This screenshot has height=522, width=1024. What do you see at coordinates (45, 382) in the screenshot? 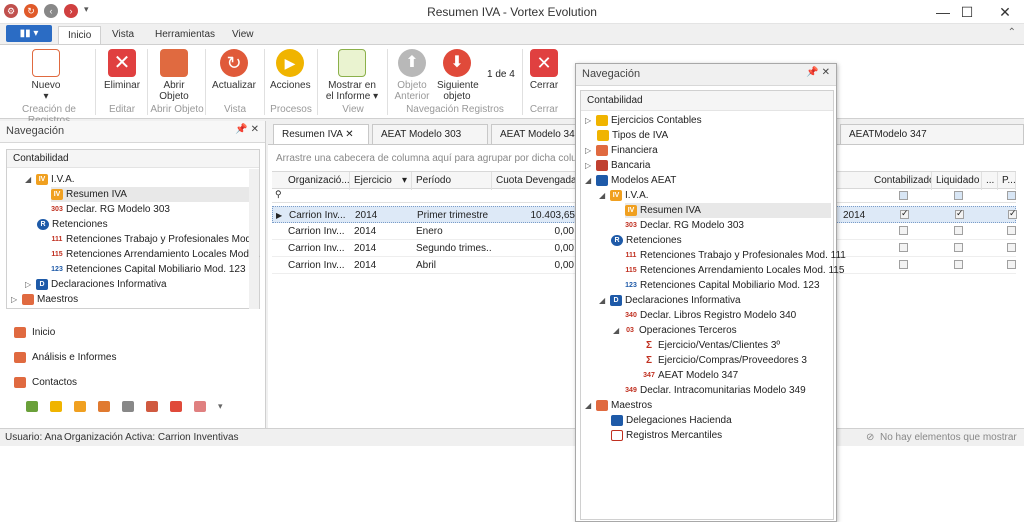
I see `nav-link-contactos: Contactos` at bounding box center [45, 382].